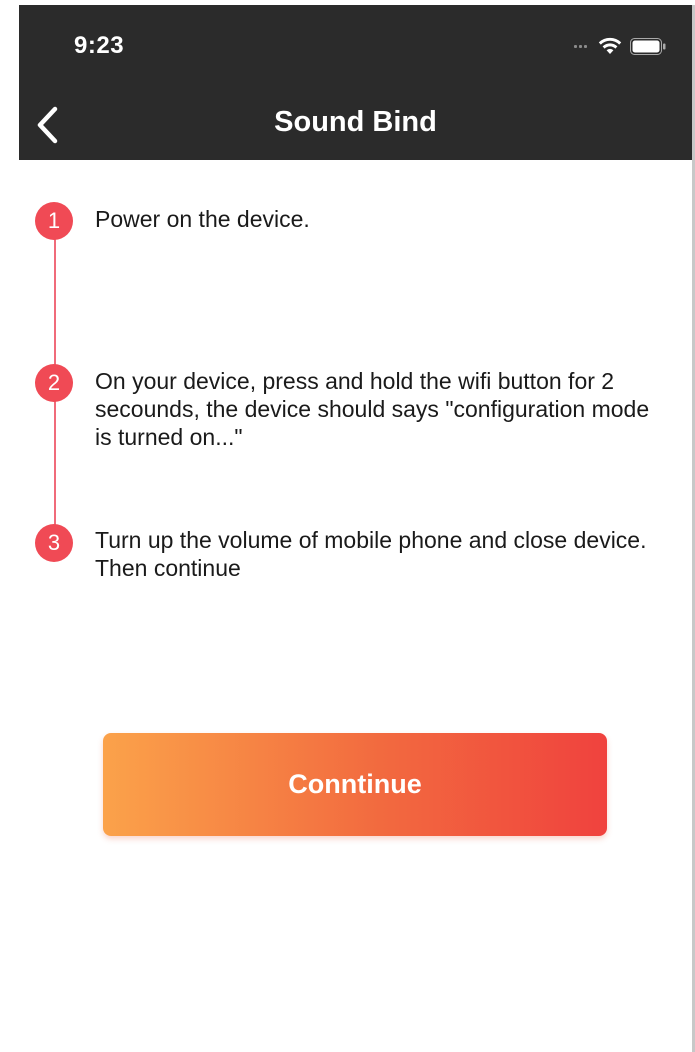  What do you see at coordinates (202, 219) in the screenshot?
I see `step-text-1: Power on the device.` at bounding box center [202, 219].